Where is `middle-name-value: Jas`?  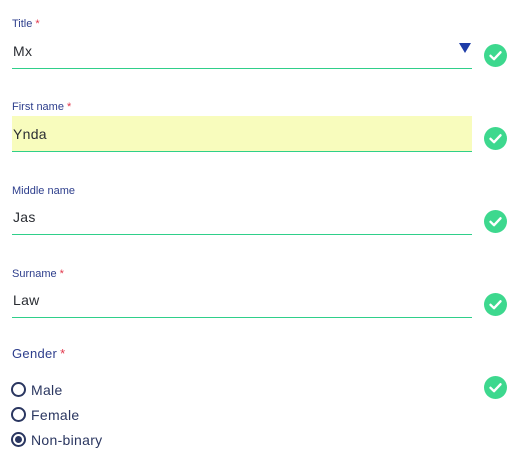 middle-name-value: Jas is located at coordinates (24, 217).